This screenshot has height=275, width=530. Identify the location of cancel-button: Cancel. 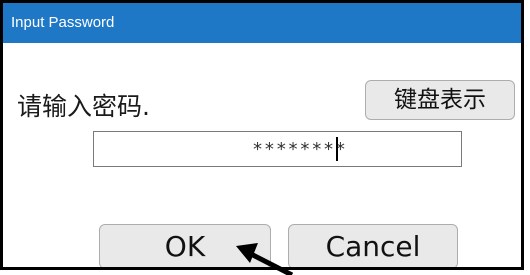
(373, 245).